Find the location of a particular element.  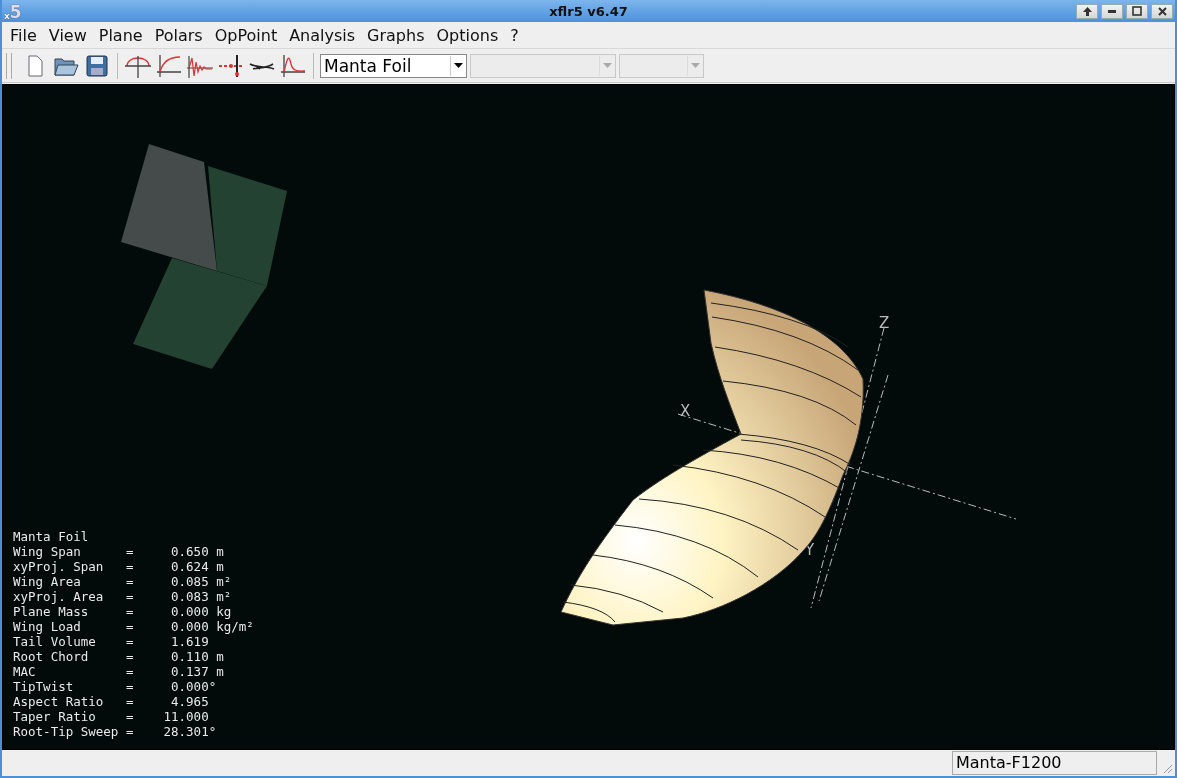

window-title: xflr5 v6.47 is located at coordinates (588, 11).